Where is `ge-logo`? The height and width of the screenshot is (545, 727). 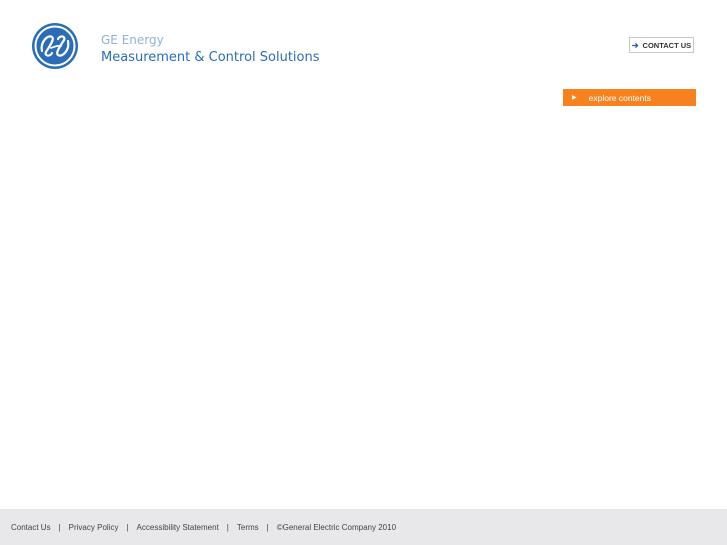
ge-logo is located at coordinates (55, 46).